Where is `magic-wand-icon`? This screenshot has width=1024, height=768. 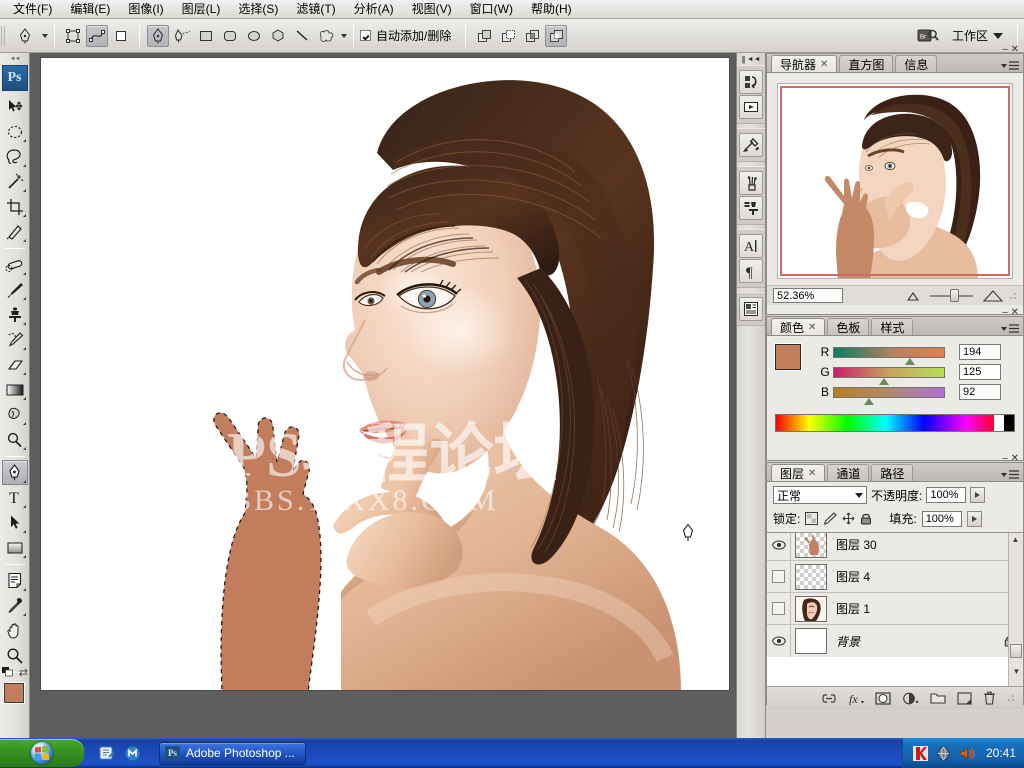 magic-wand-icon is located at coordinates (15, 181).